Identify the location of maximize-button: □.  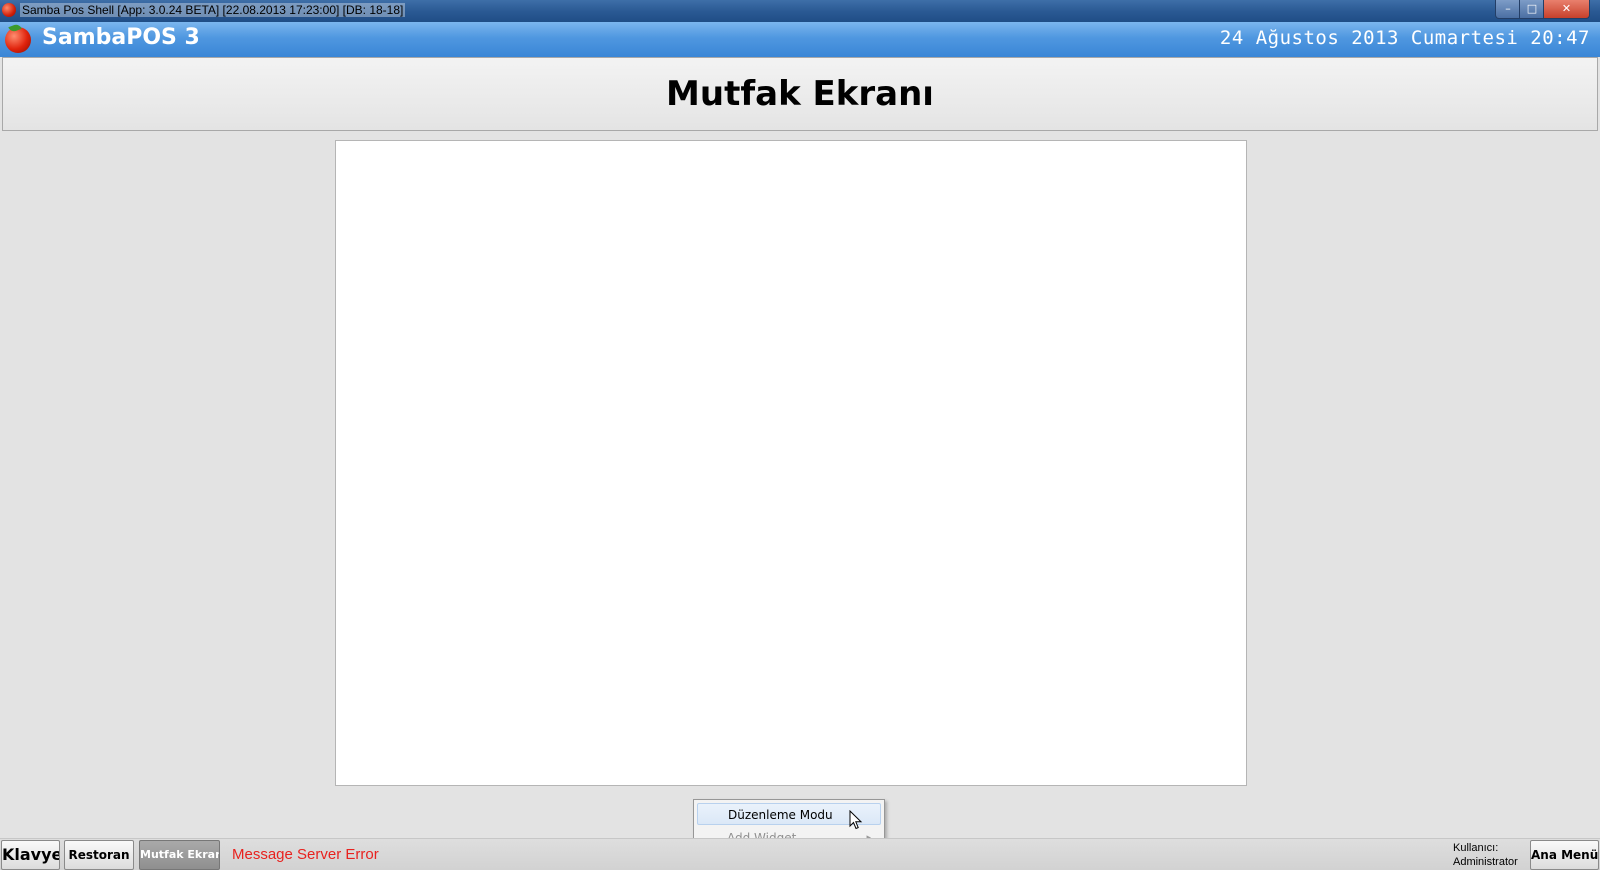
(1532, 9).